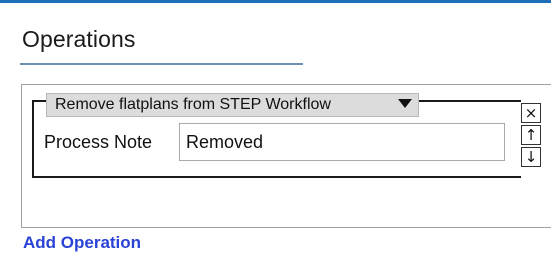 The width and height of the screenshot is (551, 256). I want to click on move-down-button: ↓, so click(531, 157).